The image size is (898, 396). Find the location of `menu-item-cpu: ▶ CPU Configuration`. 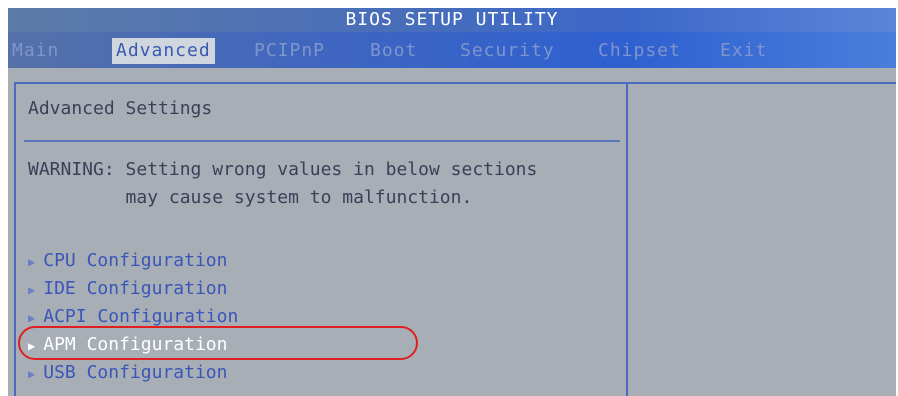

menu-item-cpu: ▶ CPU Configuration is located at coordinates (127, 261).